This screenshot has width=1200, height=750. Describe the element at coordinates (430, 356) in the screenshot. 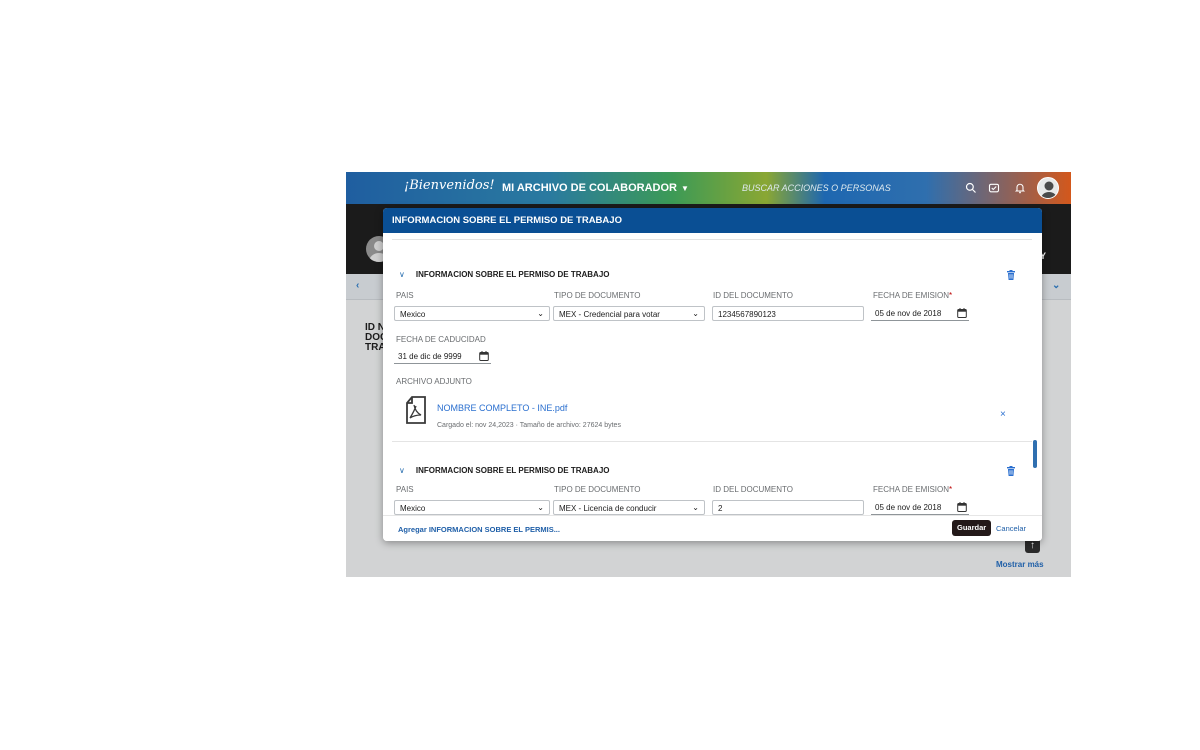

I see `expiry-date-value: 31 de dic de 9999` at that location.